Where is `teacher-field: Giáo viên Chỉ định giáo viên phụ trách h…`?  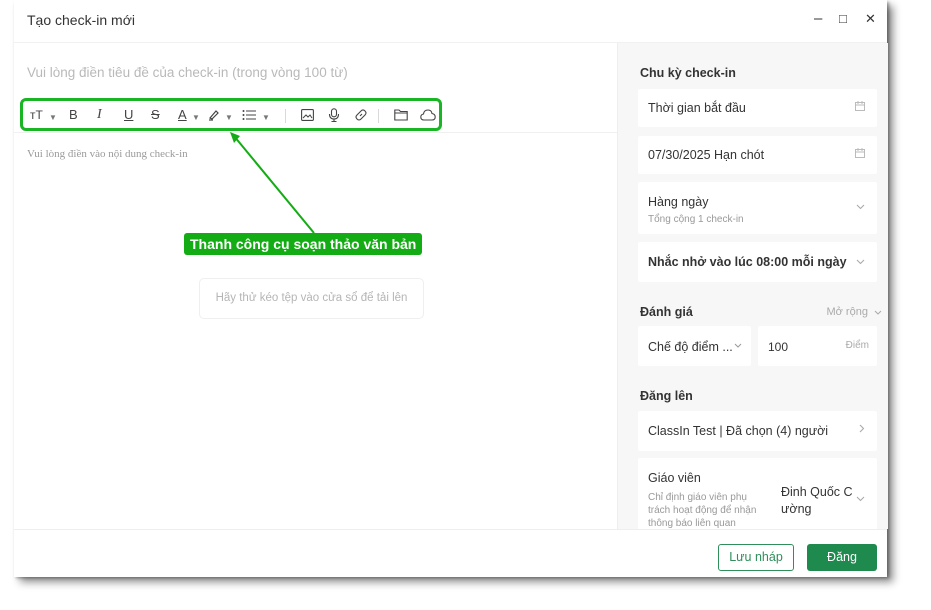
teacher-field: Giáo viên Chỉ định giáo viên phụ trách h… is located at coordinates (757, 493).